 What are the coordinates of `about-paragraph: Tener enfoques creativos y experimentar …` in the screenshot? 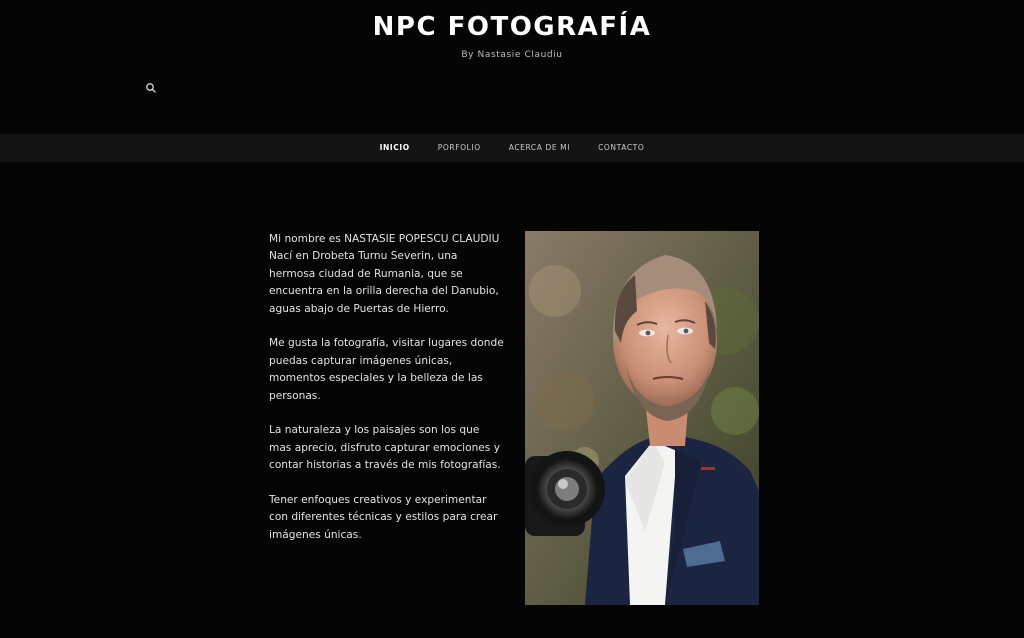 It's located at (383, 517).